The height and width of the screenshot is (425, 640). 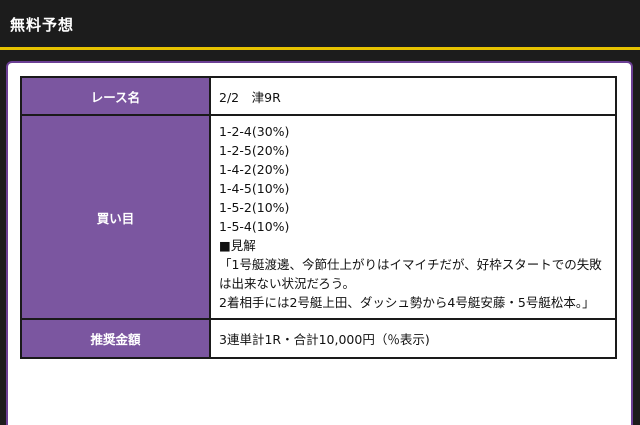 I want to click on amount-row: 推奨金額 3連単計1R・合計10,000円（％表示), so click(x=318, y=338).